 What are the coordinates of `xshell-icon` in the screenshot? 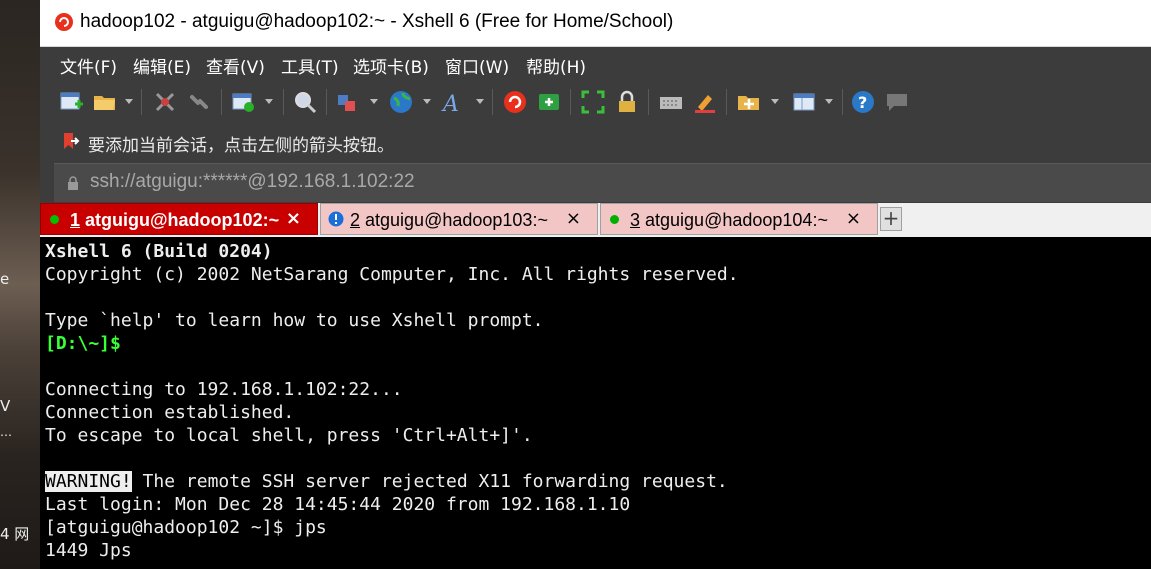 It's located at (515, 102).